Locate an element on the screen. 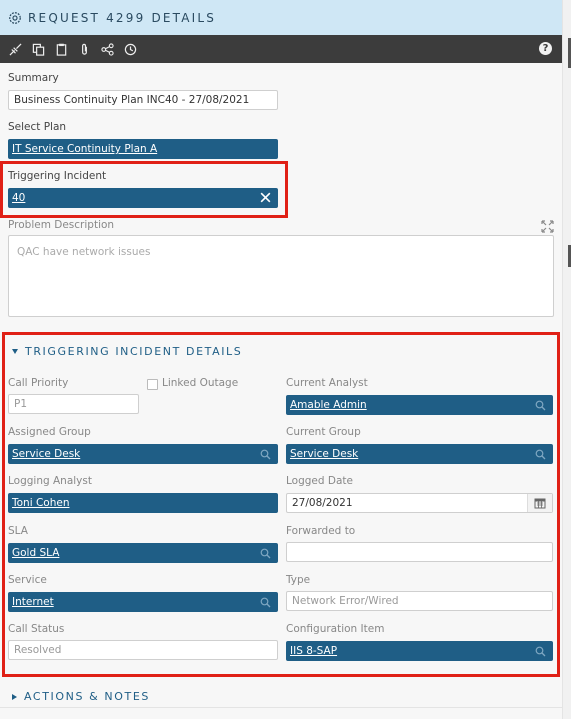 This screenshot has width=571, height=719. gear-icon is located at coordinates (15, 18).